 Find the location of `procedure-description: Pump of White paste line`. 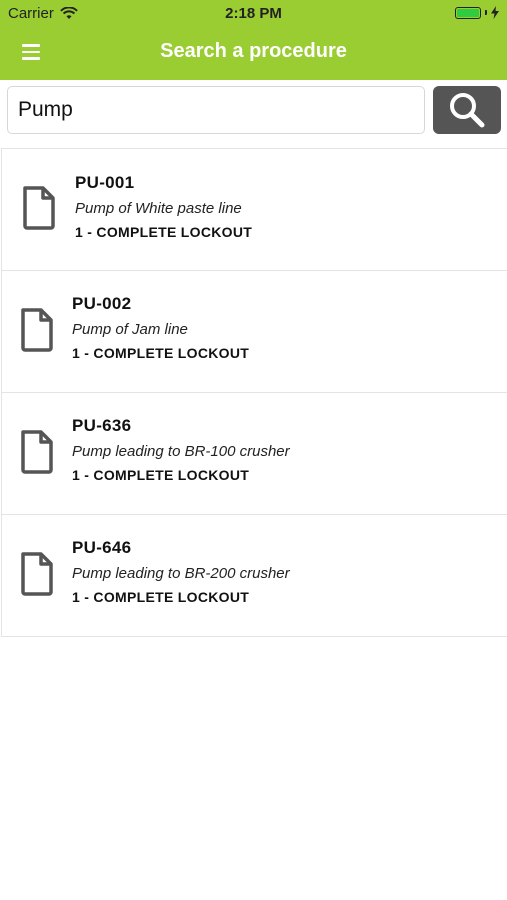

procedure-description: Pump of White paste line is located at coordinates (158, 208).